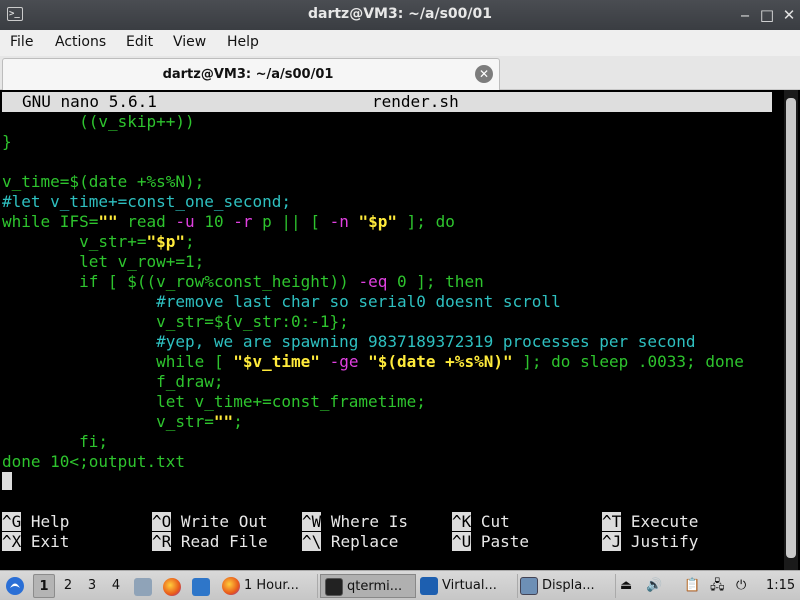  I want to click on tab-bar: dartz@VM3: ~/a/s00/01 ✕, so click(400, 73).